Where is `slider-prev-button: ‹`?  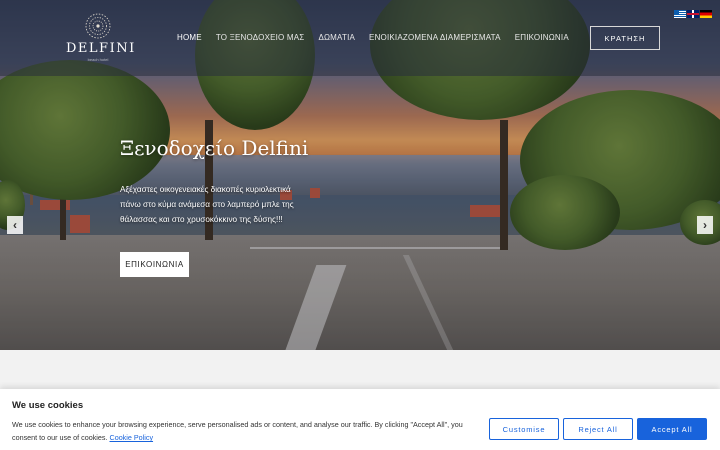 slider-prev-button: ‹ is located at coordinates (15, 225).